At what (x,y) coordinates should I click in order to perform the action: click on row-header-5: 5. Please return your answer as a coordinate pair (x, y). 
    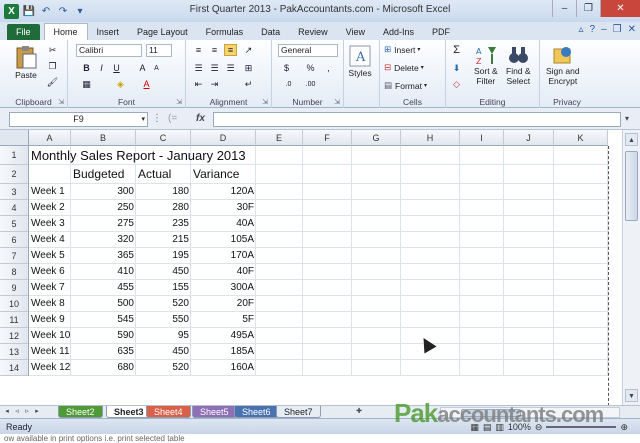
    Looking at the image, I should click on (14, 224).